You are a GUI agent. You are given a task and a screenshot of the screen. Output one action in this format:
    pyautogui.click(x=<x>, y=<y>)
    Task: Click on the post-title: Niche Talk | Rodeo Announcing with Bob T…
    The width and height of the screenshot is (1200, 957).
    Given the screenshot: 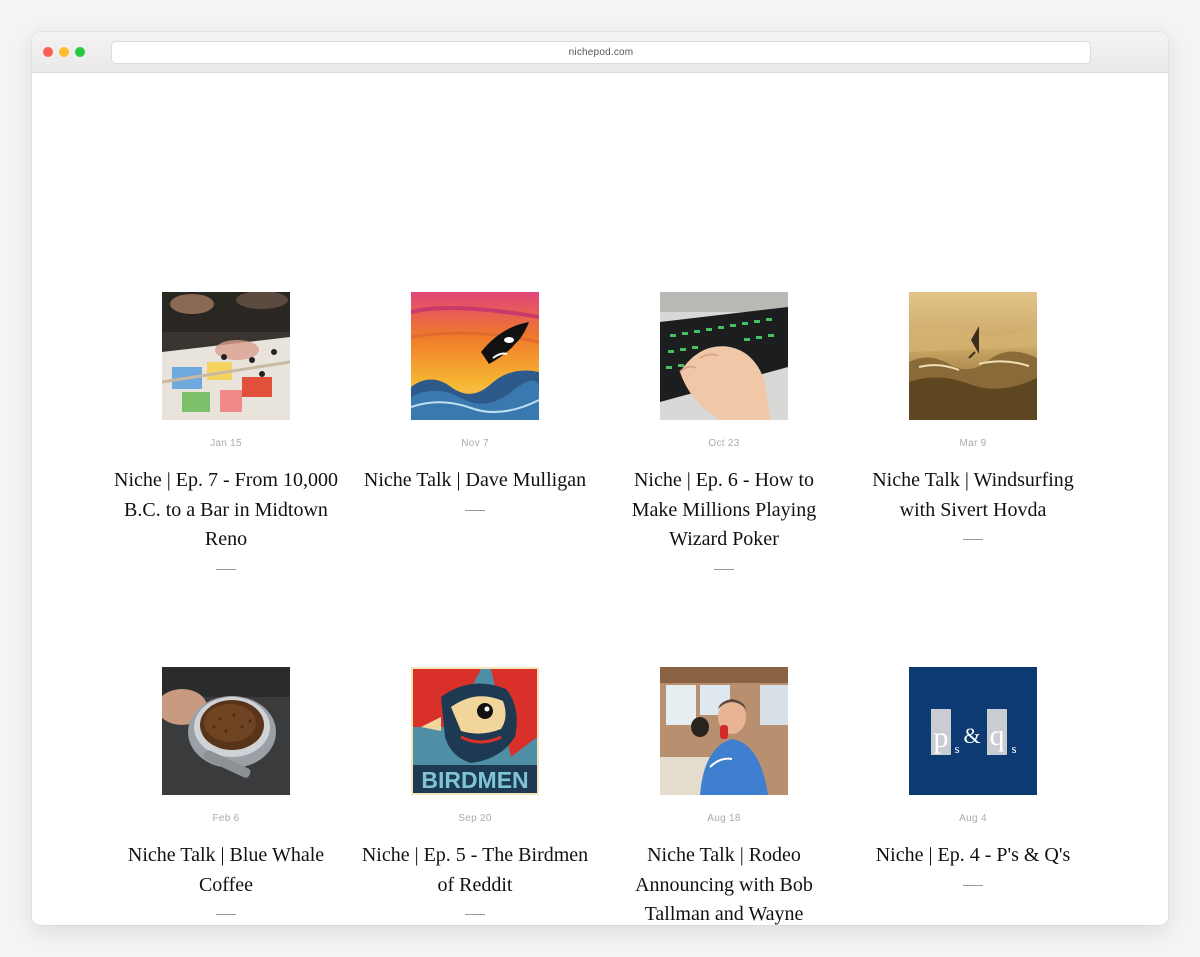 What is the action you would take?
    pyautogui.click(x=724, y=883)
    